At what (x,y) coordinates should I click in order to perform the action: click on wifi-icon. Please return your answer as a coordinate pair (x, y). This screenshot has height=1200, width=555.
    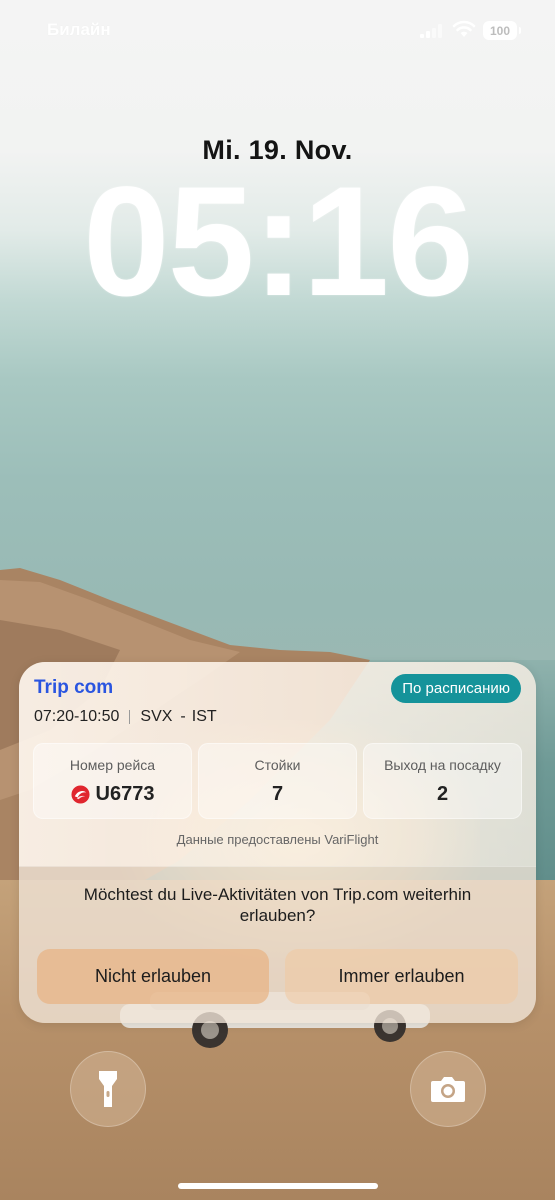
    Looking at the image, I should click on (464, 28).